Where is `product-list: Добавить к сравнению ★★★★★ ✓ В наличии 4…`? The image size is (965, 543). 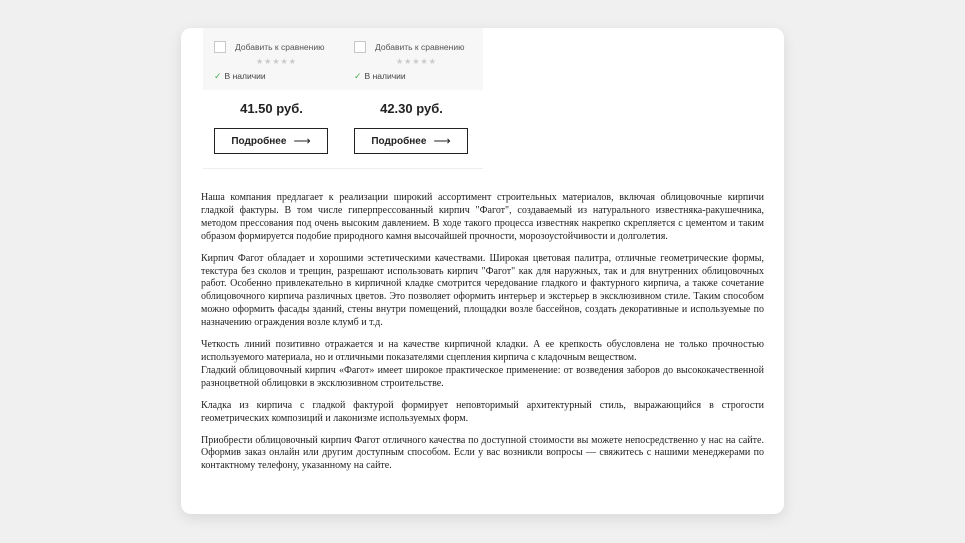 product-list: Добавить к сравнению ★★★★★ ✓ В наличии 4… is located at coordinates (343, 98).